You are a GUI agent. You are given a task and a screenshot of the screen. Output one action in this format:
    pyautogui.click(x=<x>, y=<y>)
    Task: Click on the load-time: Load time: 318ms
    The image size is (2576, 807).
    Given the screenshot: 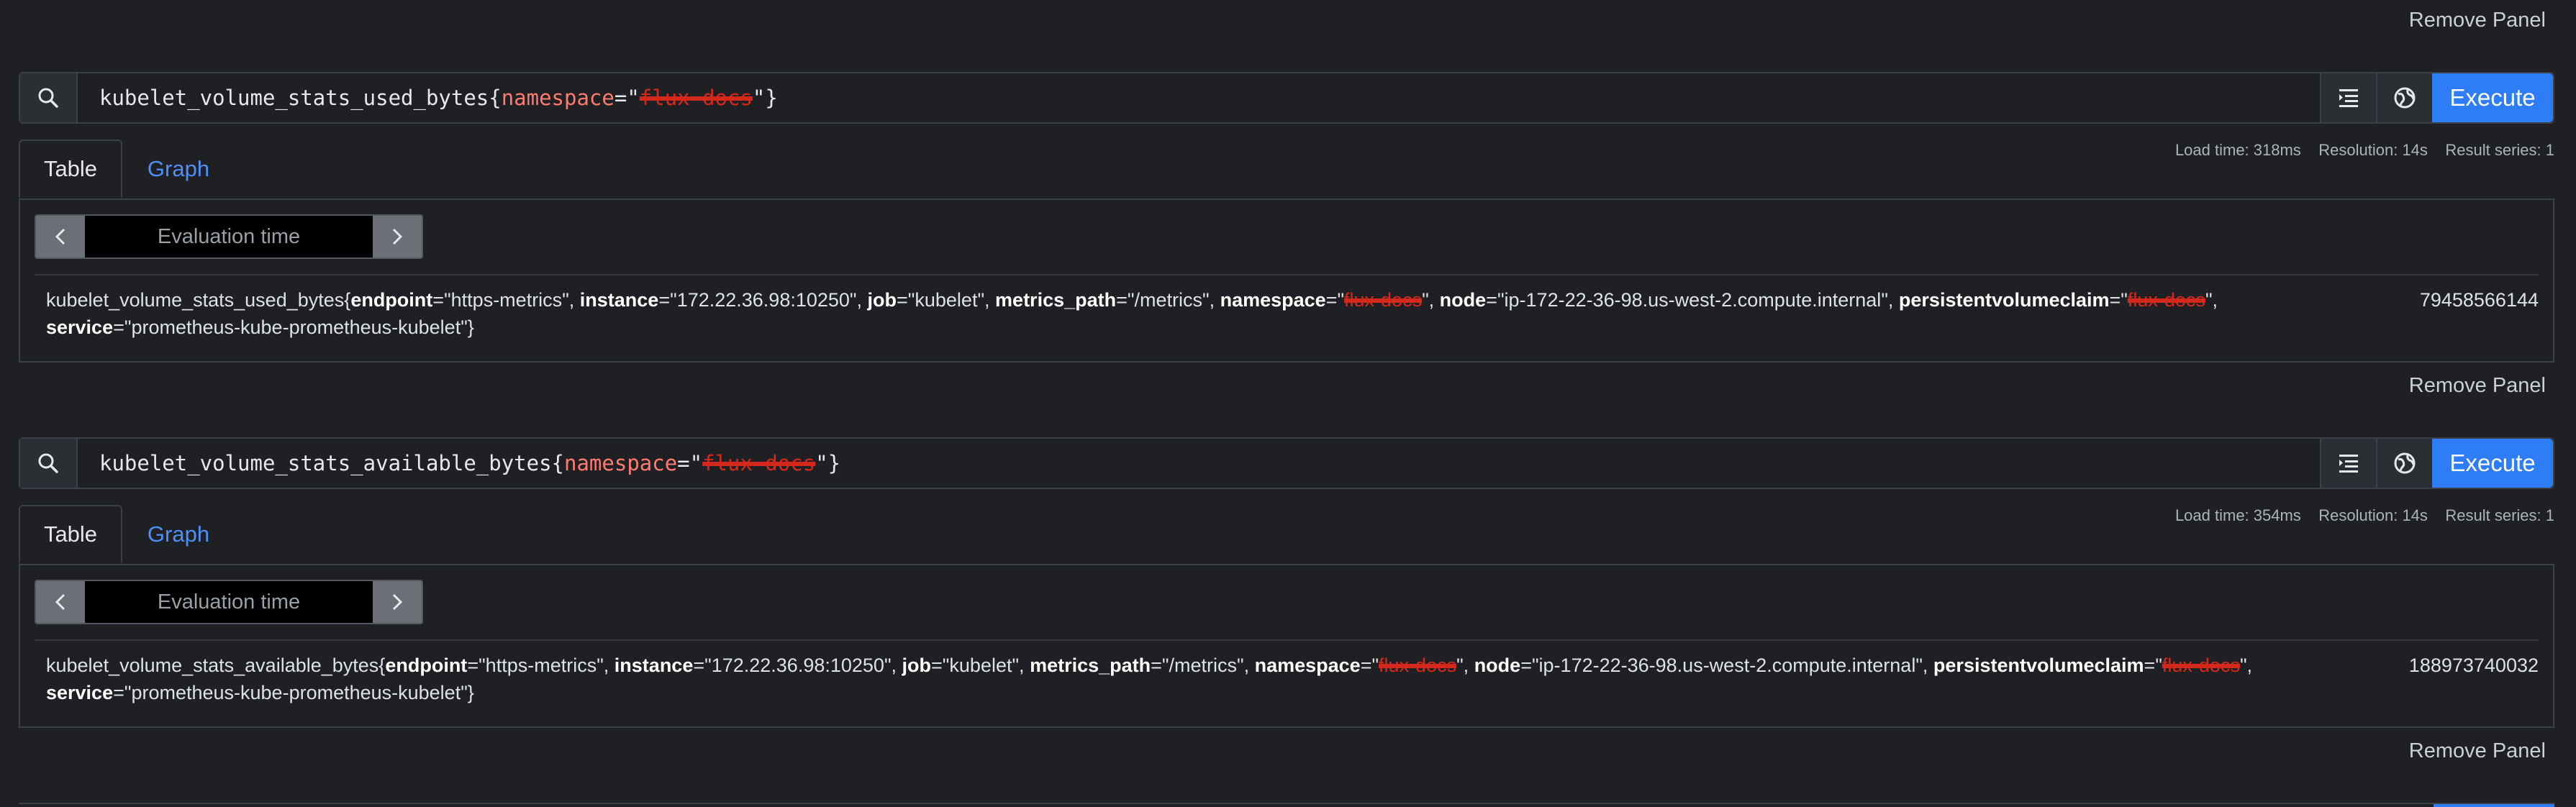 What is the action you would take?
    pyautogui.click(x=2237, y=150)
    